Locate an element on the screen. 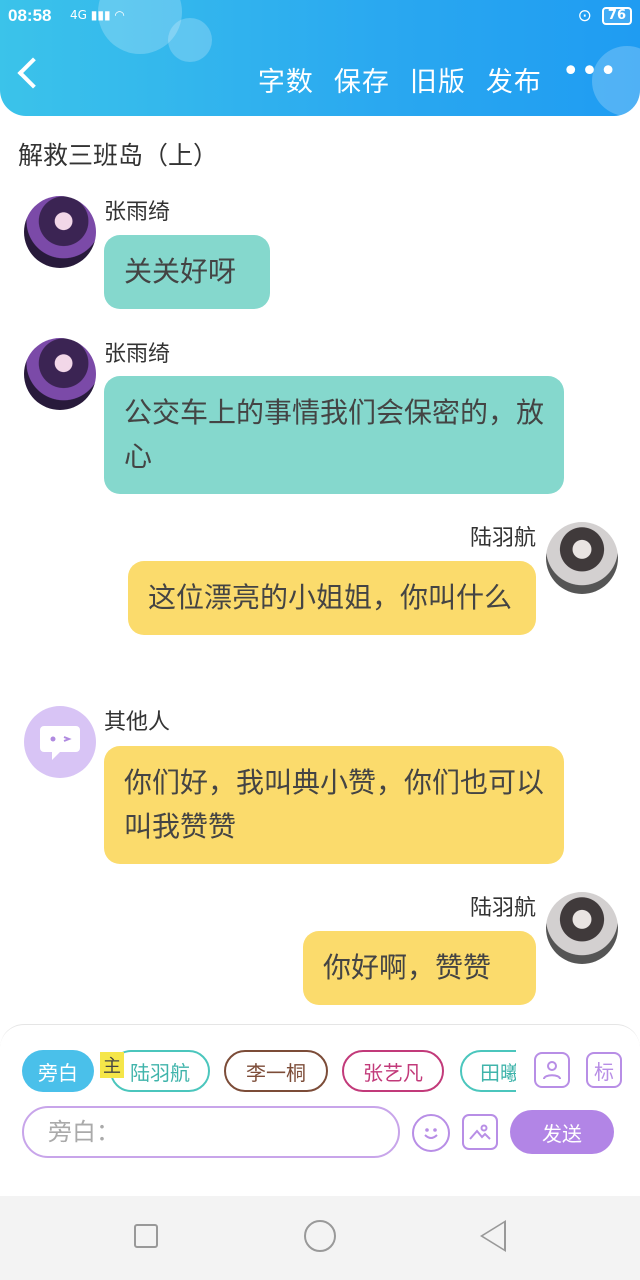  status-bar: 08:58 4G ▮▮▮ ◠ ⊙ 76 is located at coordinates (320, 16).